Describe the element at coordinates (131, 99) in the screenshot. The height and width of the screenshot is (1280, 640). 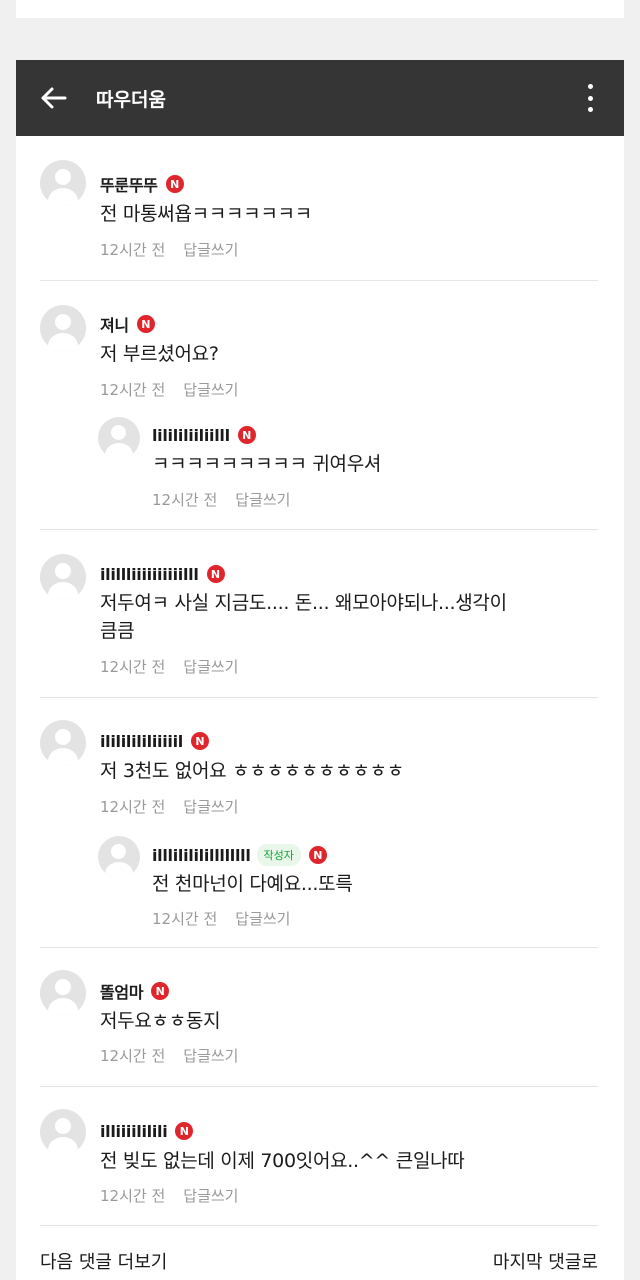
I see `page-title: 따우더움` at that location.